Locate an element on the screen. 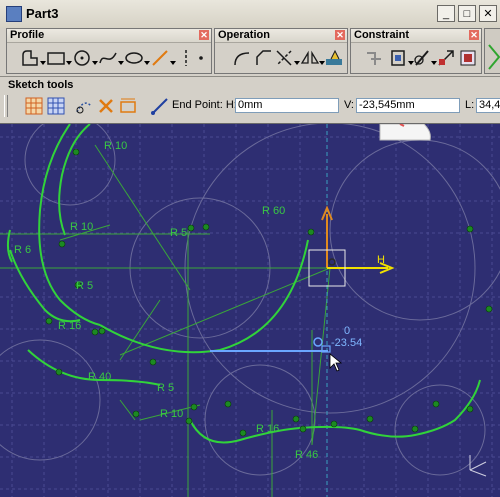  label-r10-bottom: R 10 is located at coordinates (171, 414).